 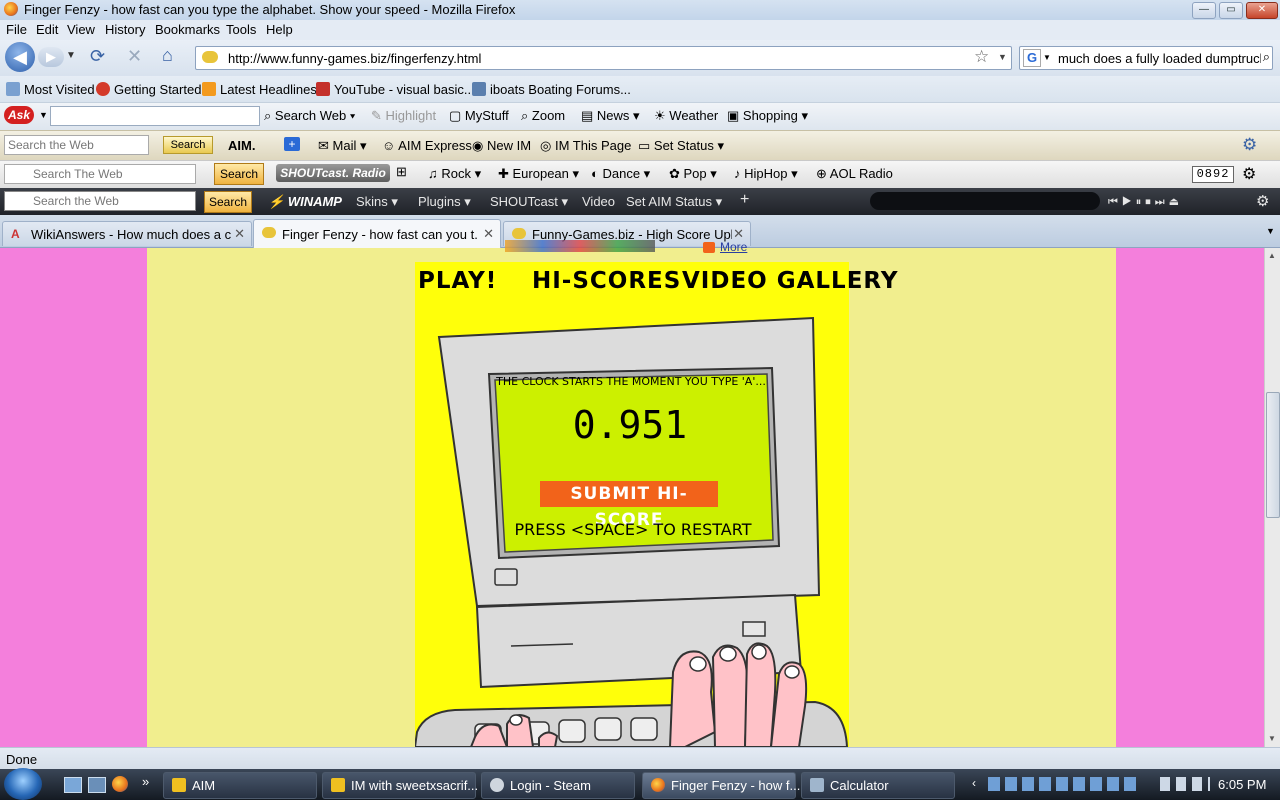 I want to click on share-more-link: More, so click(x=733, y=247).